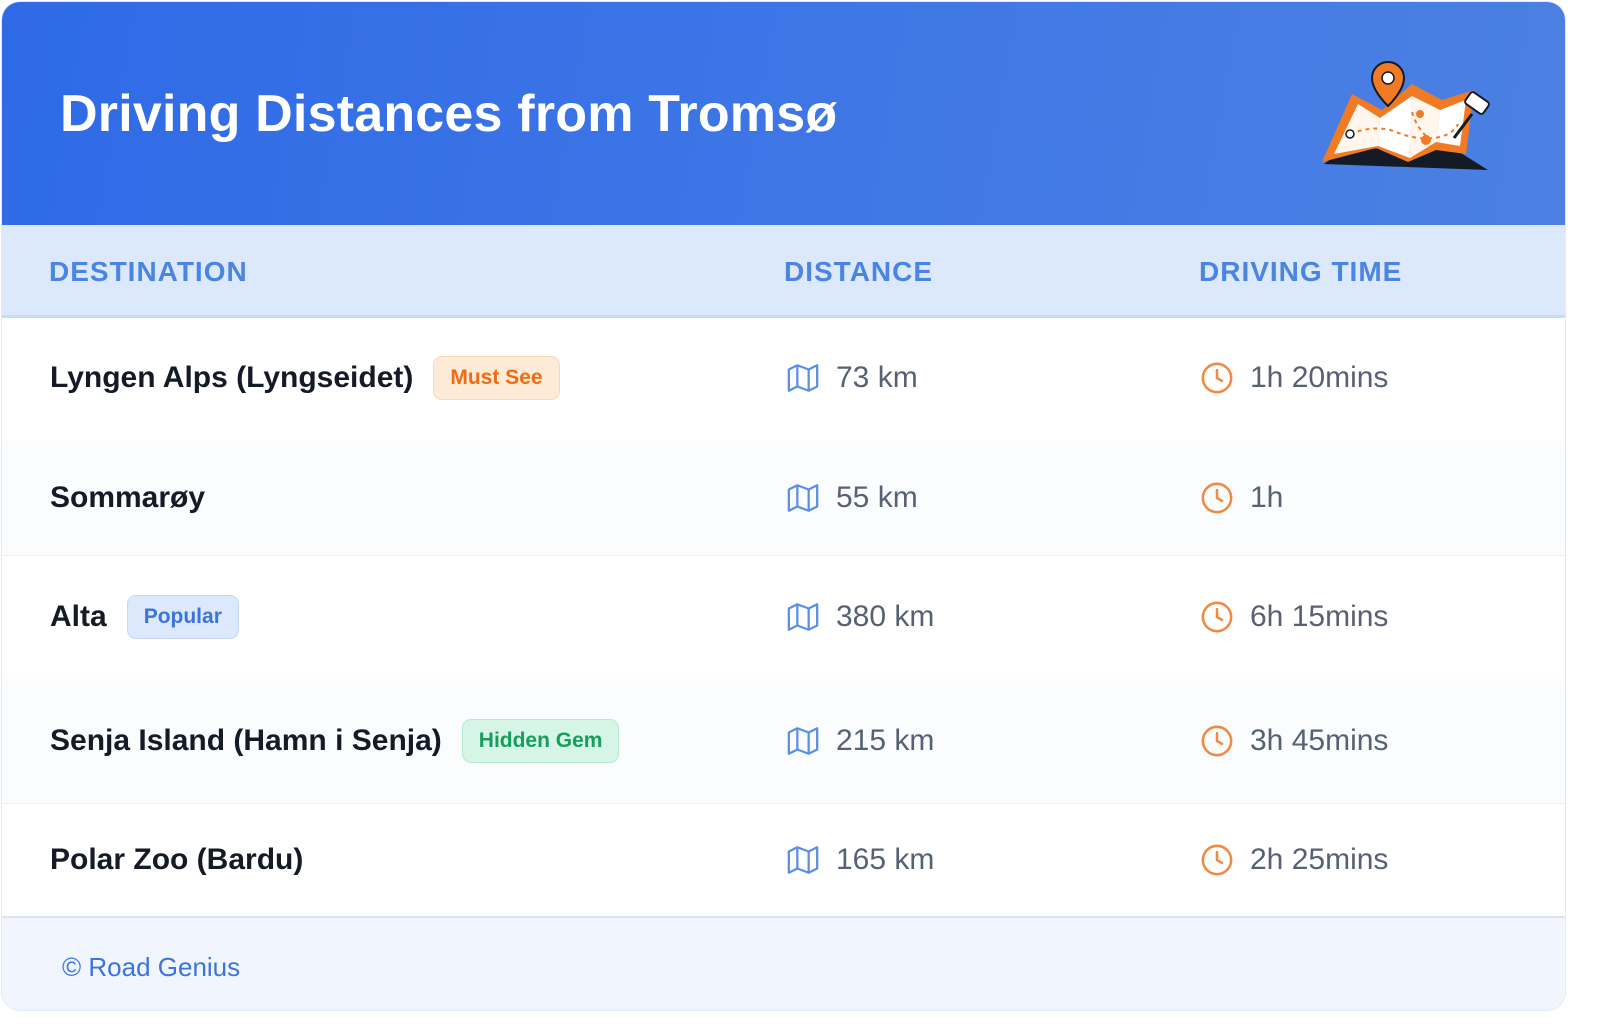 This screenshot has height=1034, width=1604. I want to click on driving-time-cell: 1h 20mins, so click(1294, 378).